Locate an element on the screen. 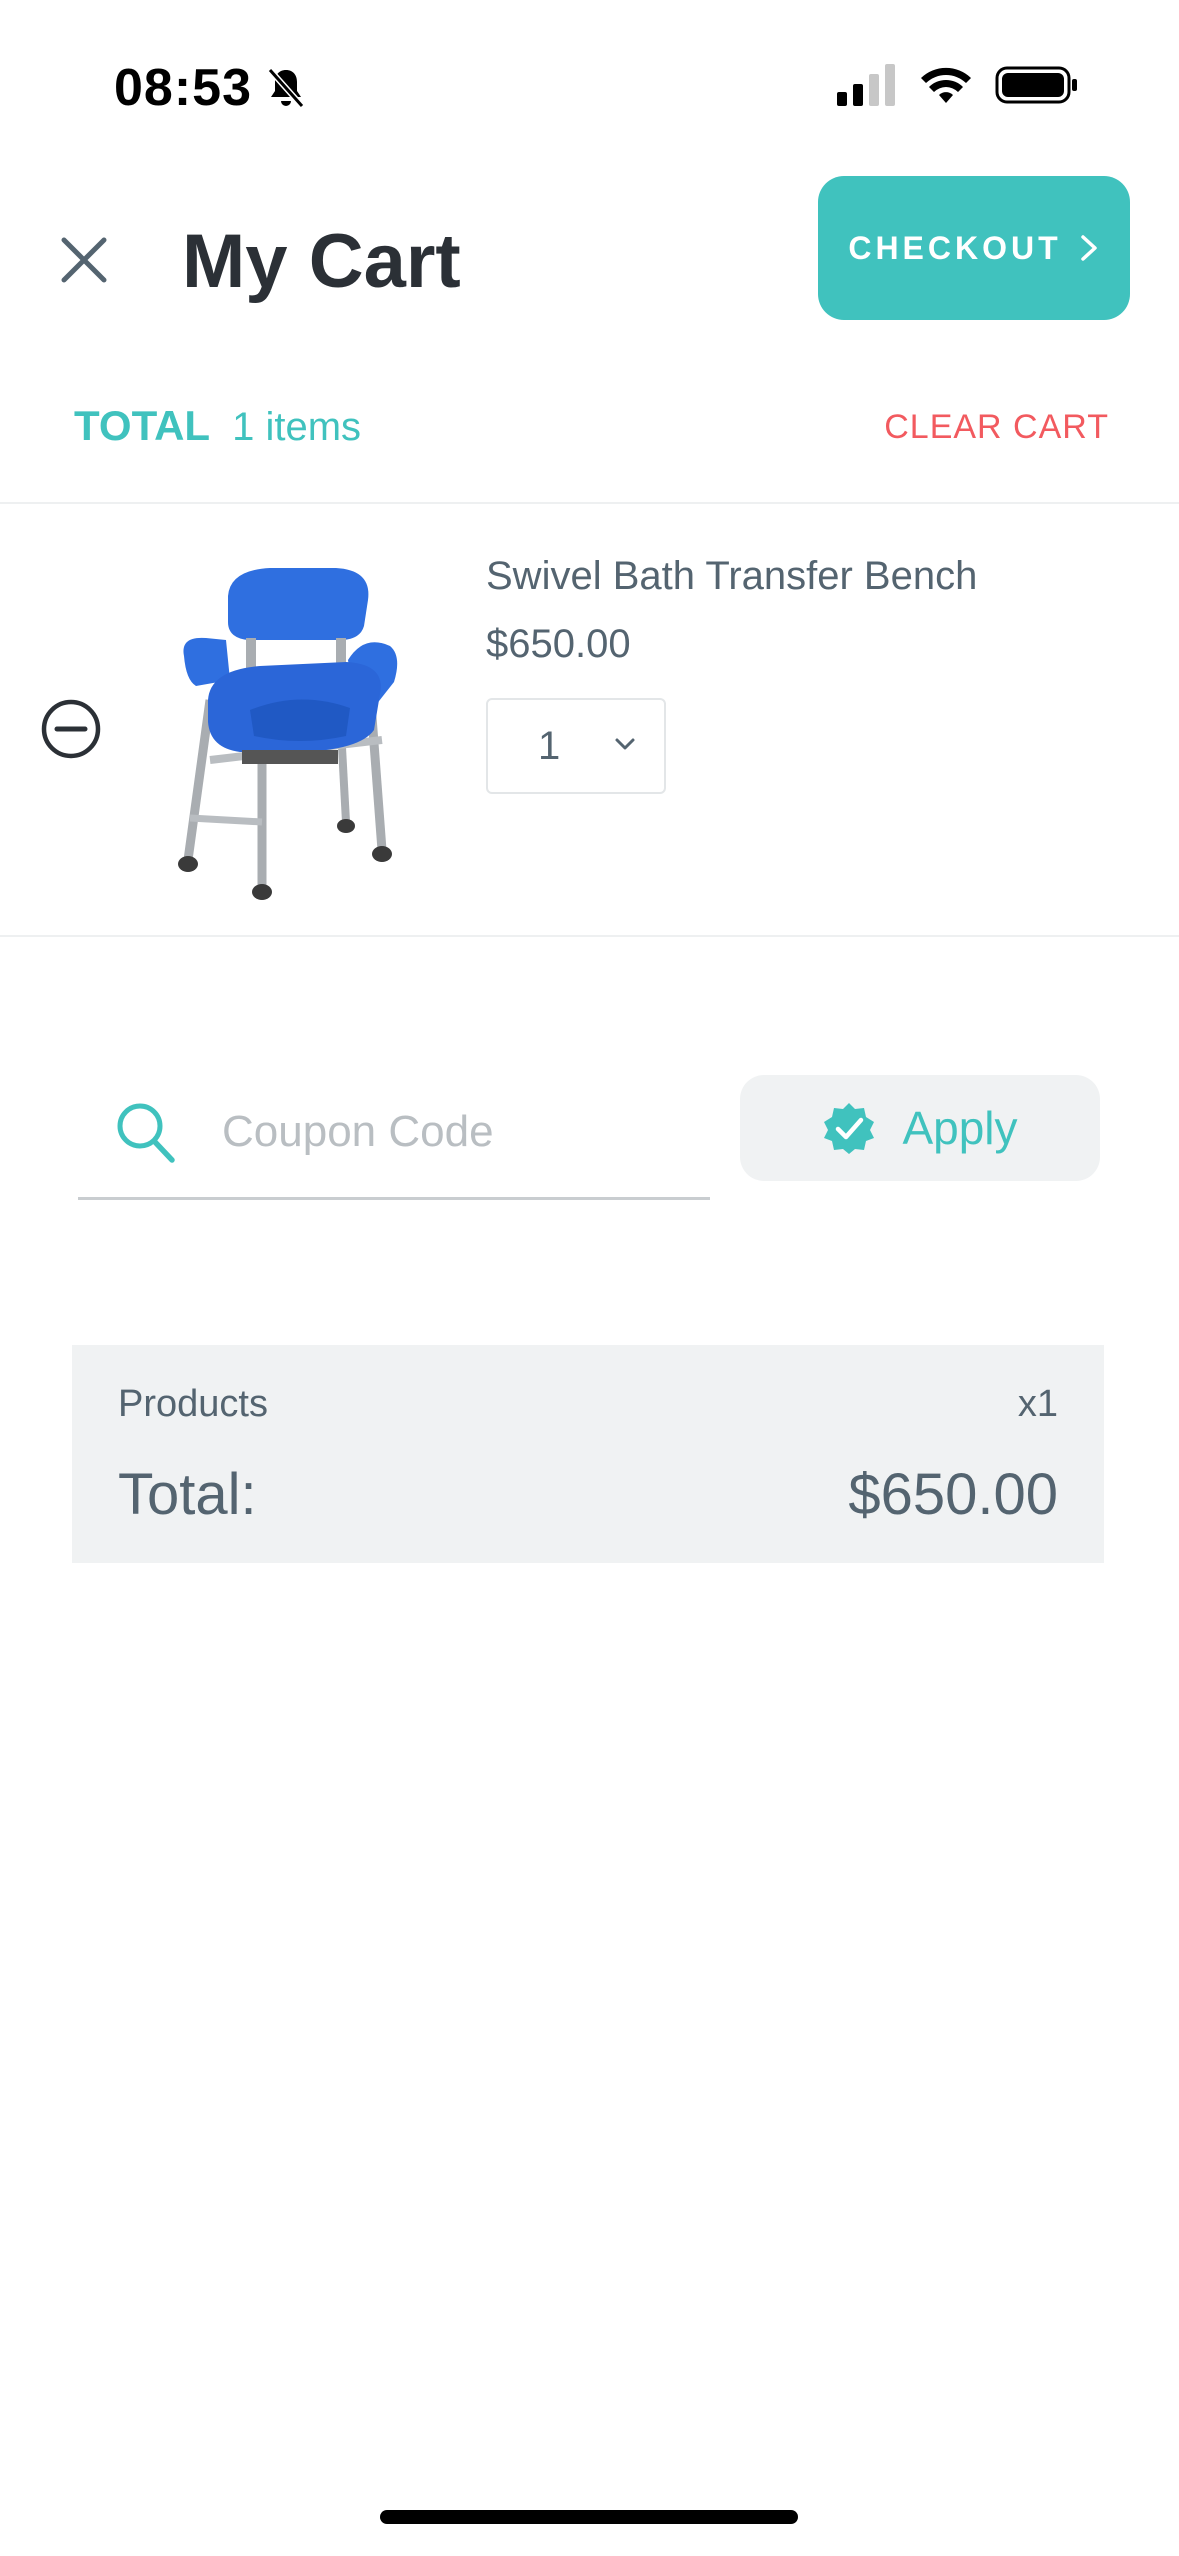  products-label: Products is located at coordinates (193, 1404).